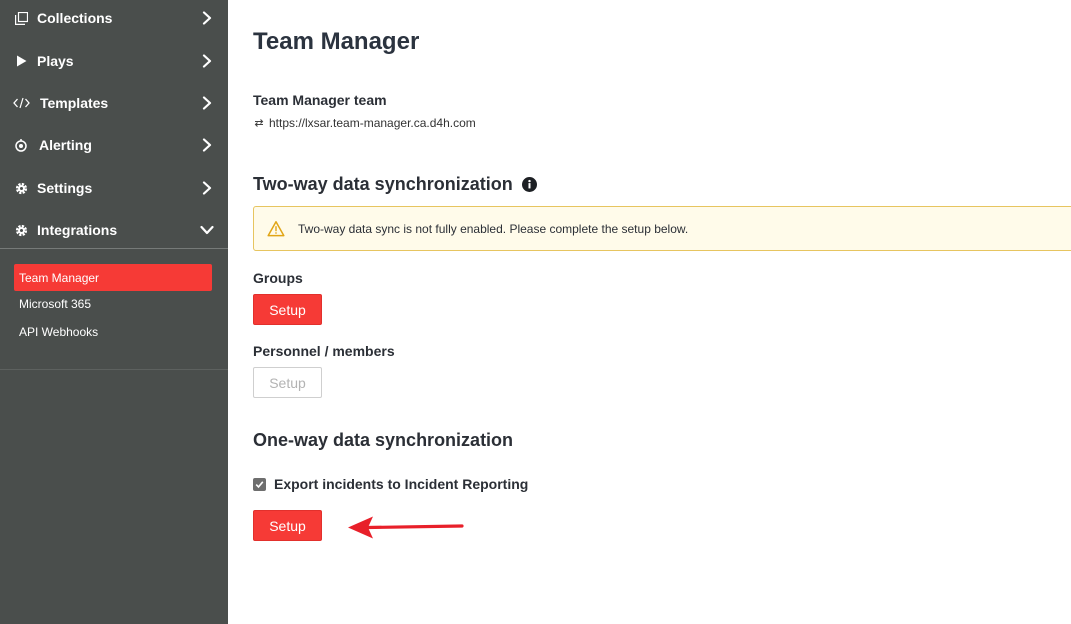 The width and height of the screenshot is (1071, 624). What do you see at coordinates (114, 19) in the screenshot?
I see `sidebar-item-collections: Collections` at bounding box center [114, 19].